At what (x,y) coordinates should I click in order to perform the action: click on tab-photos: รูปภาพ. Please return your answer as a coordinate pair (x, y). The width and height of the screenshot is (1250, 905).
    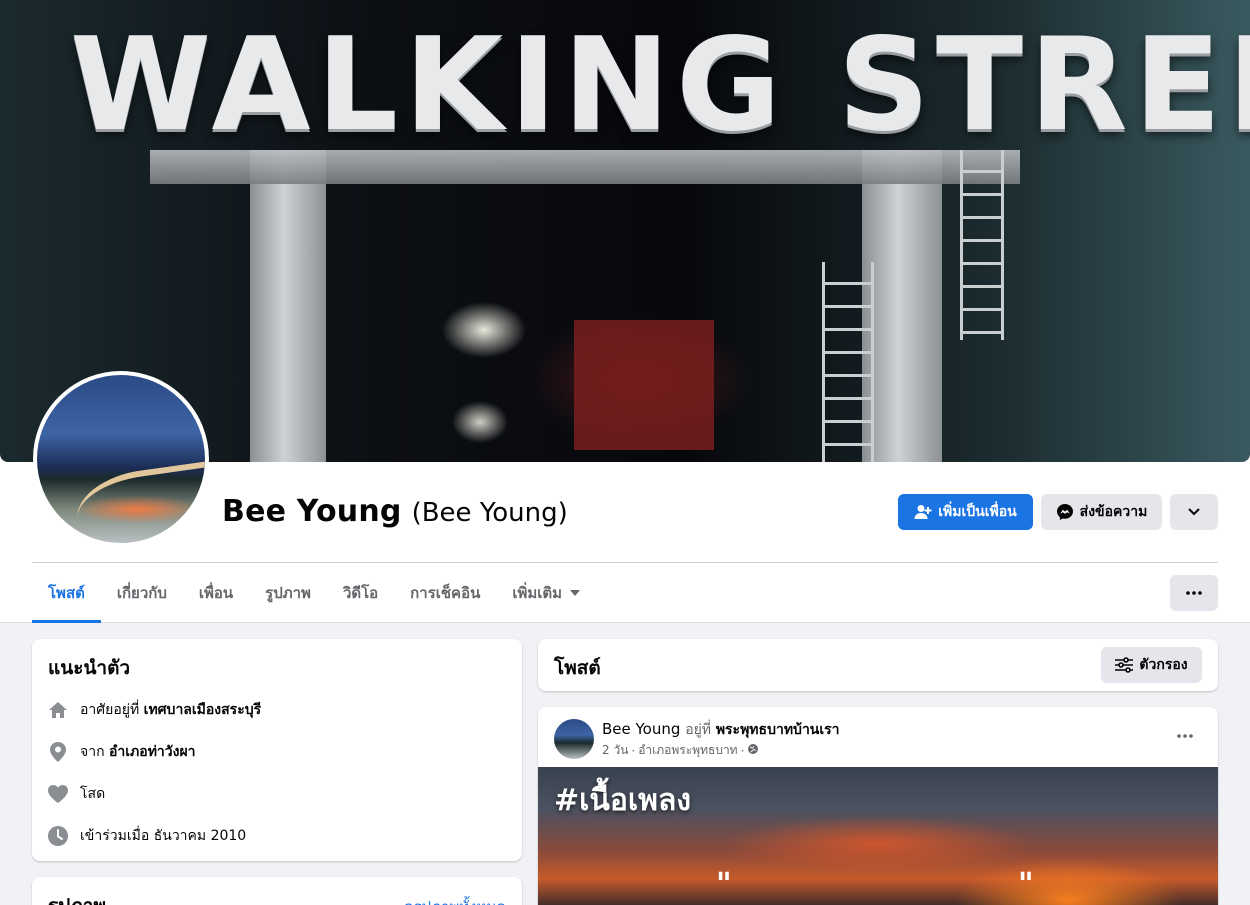
    Looking at the image, I should click on (288, 593).